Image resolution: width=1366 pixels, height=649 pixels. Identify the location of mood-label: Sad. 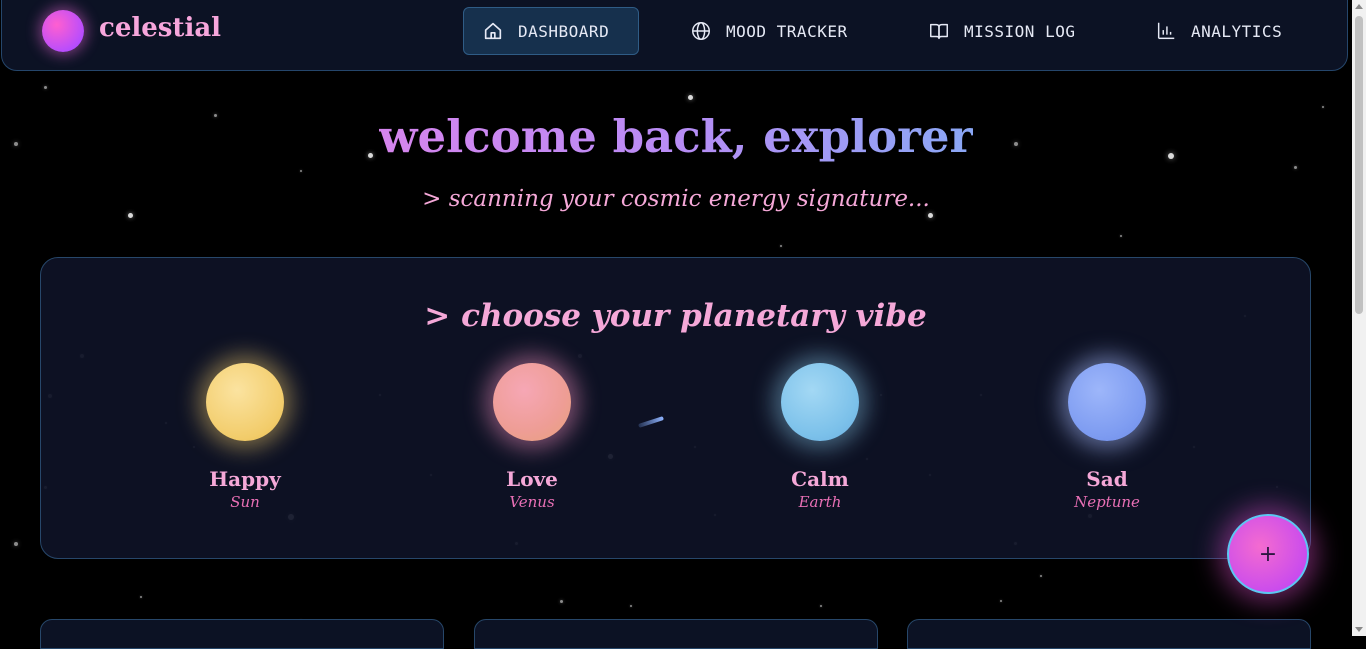
(1107, 479).